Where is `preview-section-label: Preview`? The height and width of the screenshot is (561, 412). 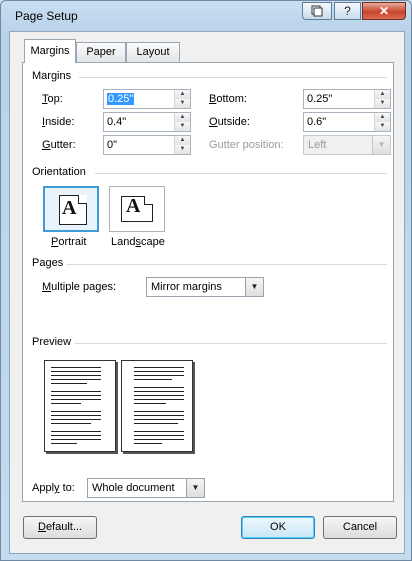
preview-section-label: Preview is located at coordinates (52, 342).